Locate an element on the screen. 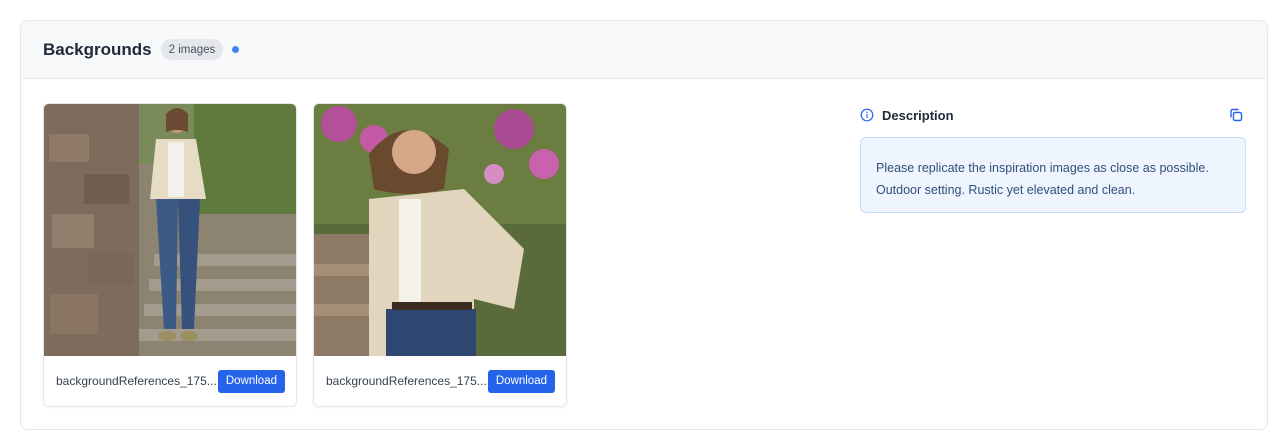 The width and height of the screenshot is (1280, 446). section-title: Backgrounds is located at coordinates (97, 49).